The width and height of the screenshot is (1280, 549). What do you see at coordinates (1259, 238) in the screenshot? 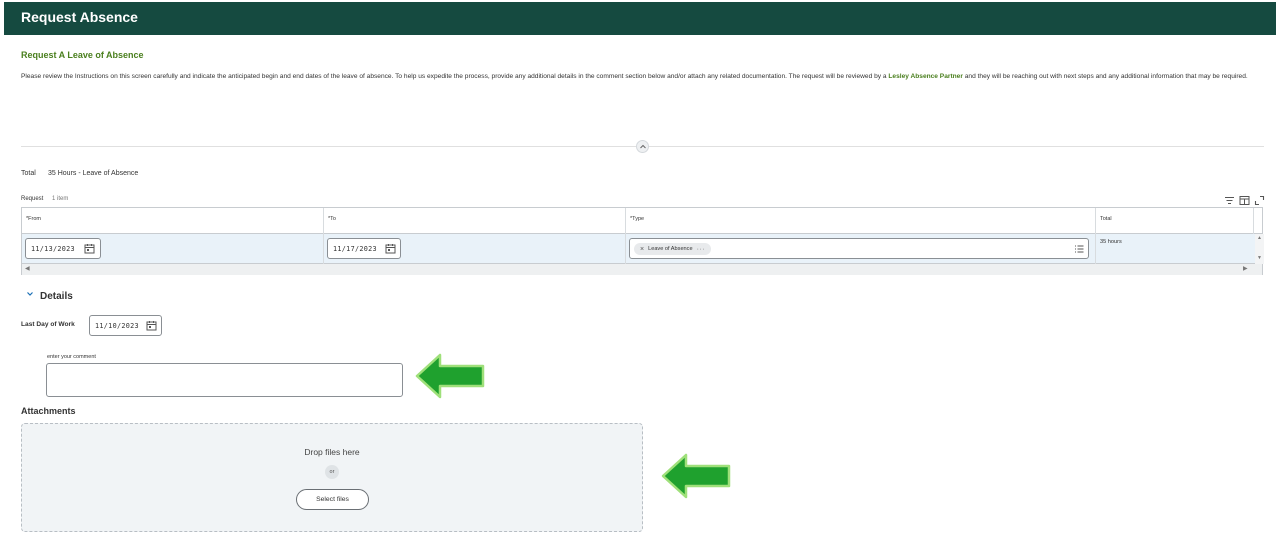
I see `scroll-up-icon: ▲` at bounding box center [1259, 238].